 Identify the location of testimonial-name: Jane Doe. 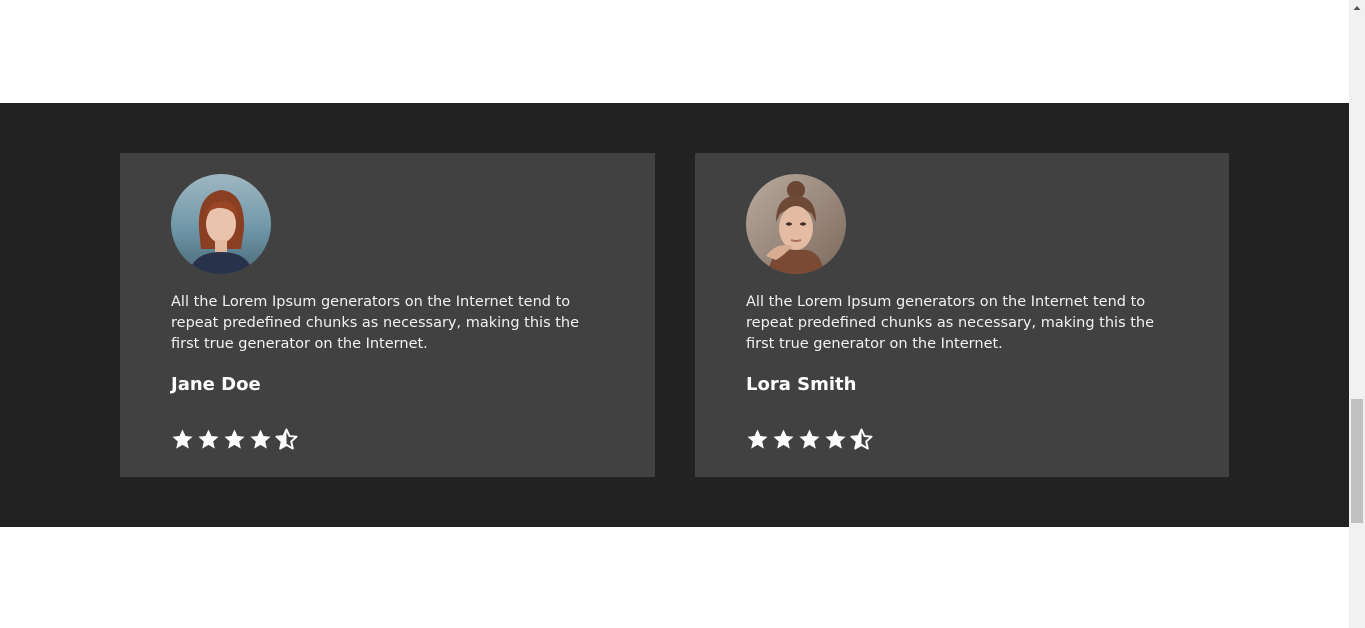
(216, 384).